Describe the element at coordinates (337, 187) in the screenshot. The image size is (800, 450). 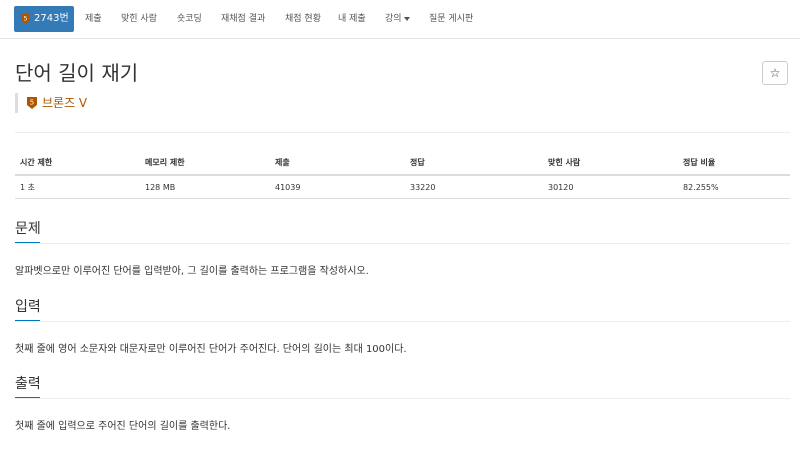
I see `table-cell: 41039` at that location.